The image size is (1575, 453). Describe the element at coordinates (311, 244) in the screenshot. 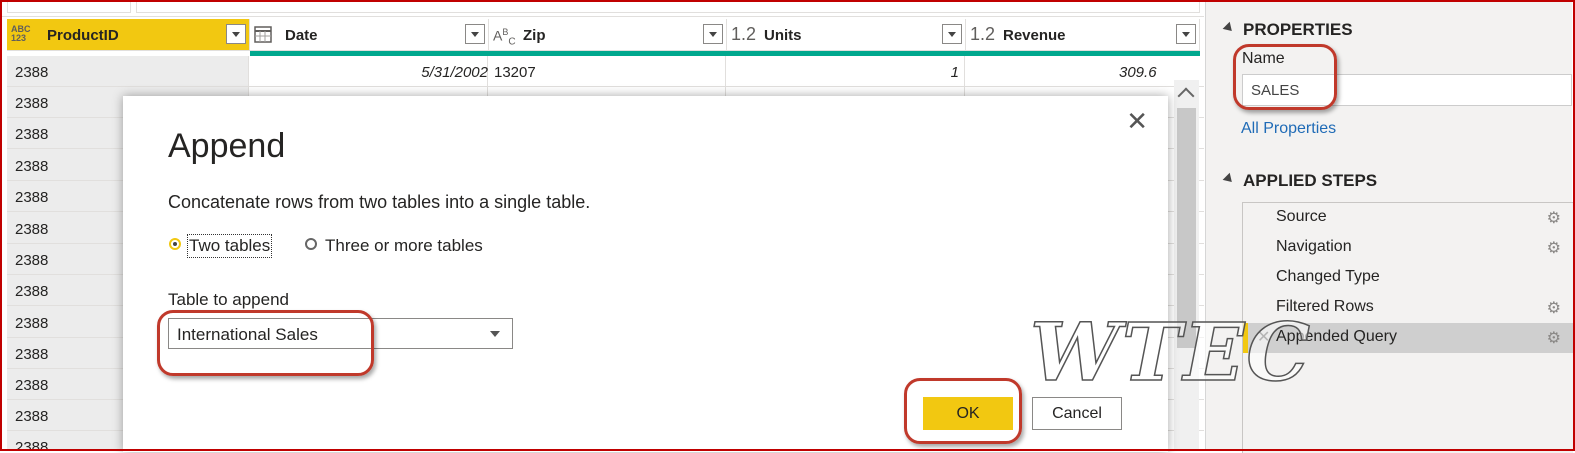

I see `radio-unselected-icon` at that location.